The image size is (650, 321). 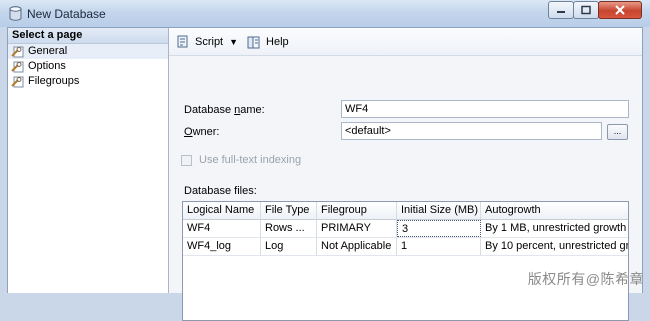 What do you see at coordinates (289, 210) in the screenshot?
I see `column-header-file-type: File Type` at bounding box center [289, 210].